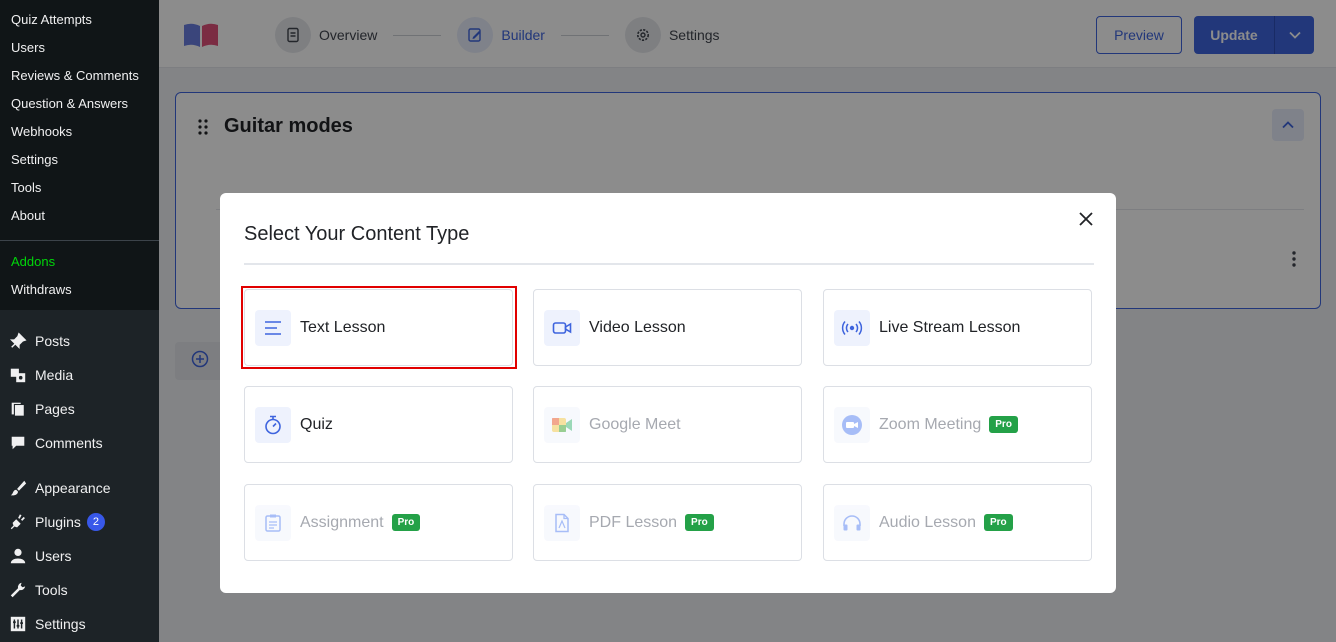  What do you see at coordinates (79, 188) in the screenshot?
I see `submenu-tools: Tools` at bounding box center [79, 188].